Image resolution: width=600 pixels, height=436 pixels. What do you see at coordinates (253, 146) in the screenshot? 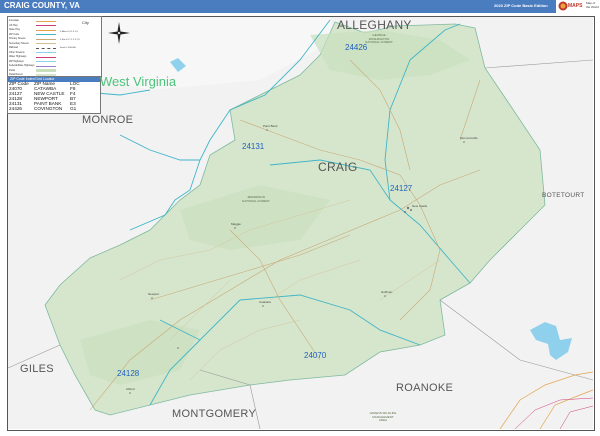
I see `zip-label: 24131` at bounding box center [253, 146].